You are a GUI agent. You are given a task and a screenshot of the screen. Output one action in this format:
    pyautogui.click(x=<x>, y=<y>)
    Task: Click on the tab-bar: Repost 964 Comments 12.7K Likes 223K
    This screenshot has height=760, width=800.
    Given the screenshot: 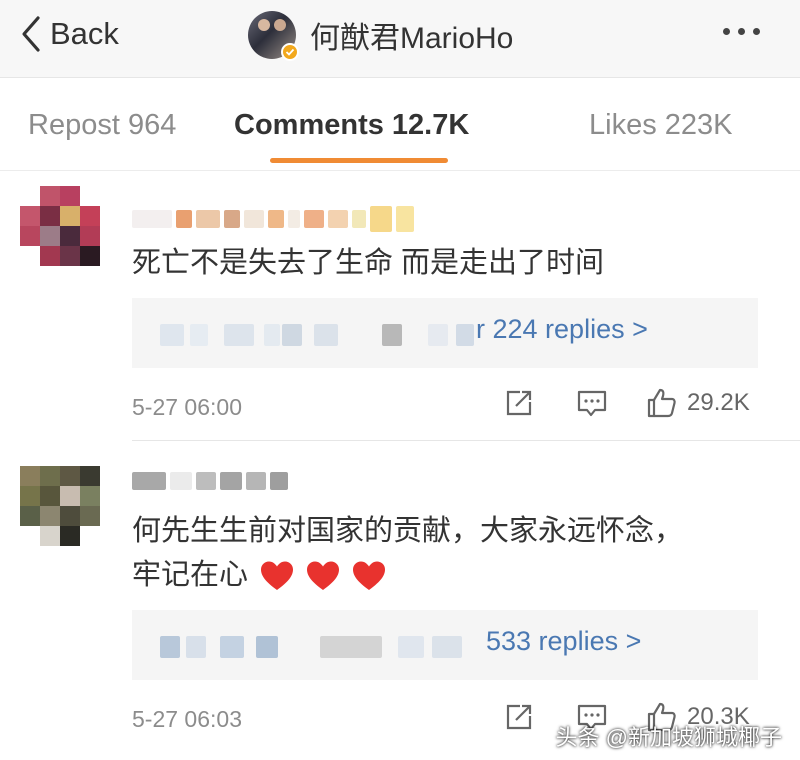 What is the action you would take?
    pyautogui.click(x=400, y=125)
    